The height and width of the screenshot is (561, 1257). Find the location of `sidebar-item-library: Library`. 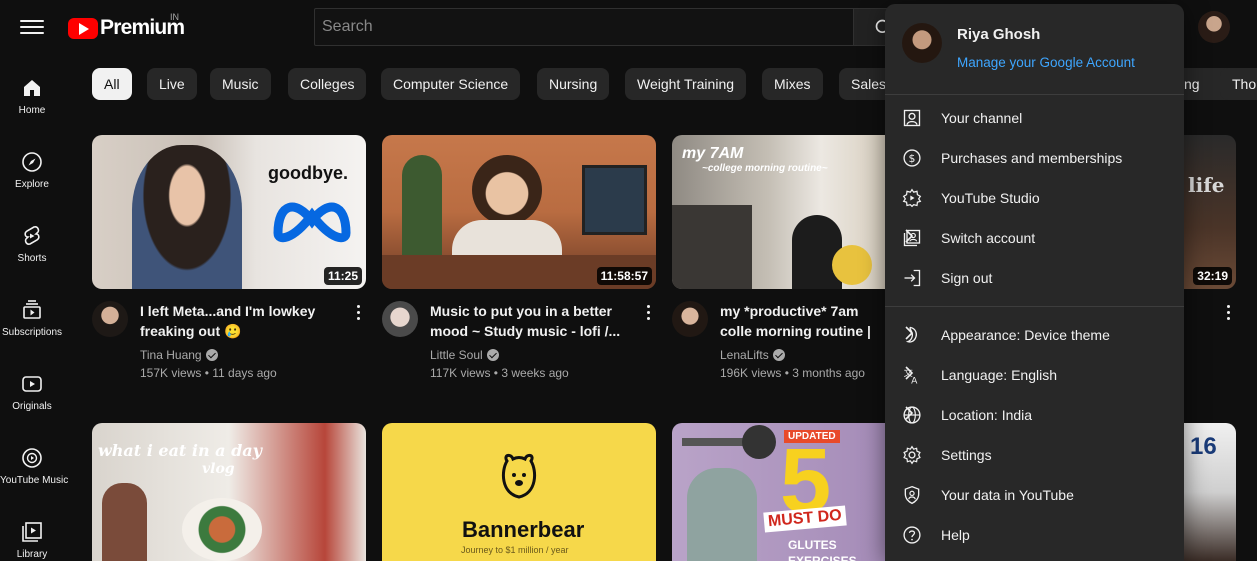

sidebar-item-library: Library is located at coordinates (32, 530).